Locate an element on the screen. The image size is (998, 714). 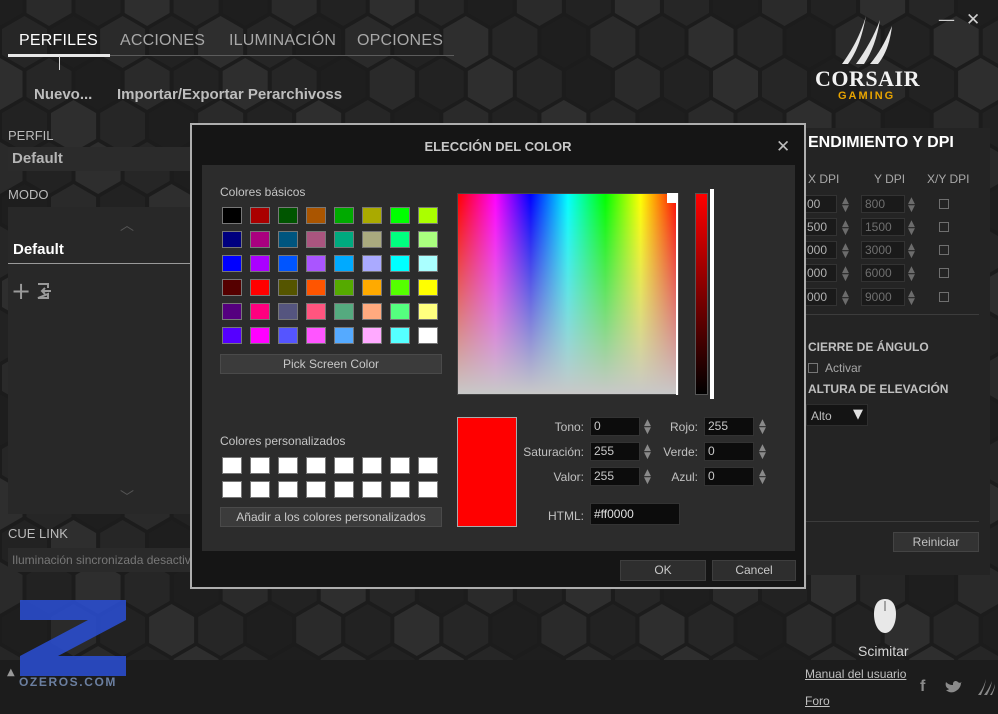
green-spinner: ▲ ▼ is located at coordinates (762, 452).